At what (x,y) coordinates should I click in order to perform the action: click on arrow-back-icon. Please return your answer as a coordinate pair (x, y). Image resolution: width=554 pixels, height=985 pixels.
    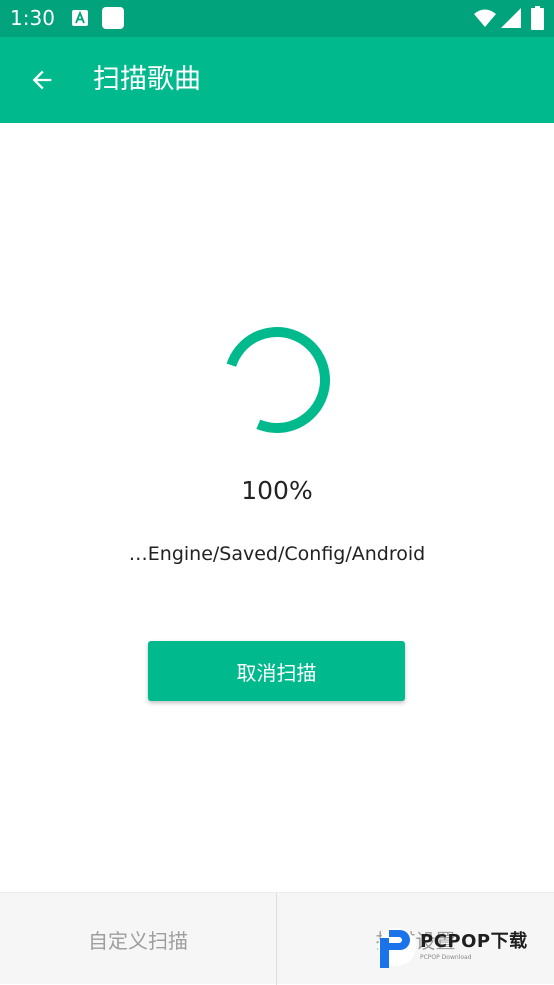
    Looking at the image, I should click on (42, 80).